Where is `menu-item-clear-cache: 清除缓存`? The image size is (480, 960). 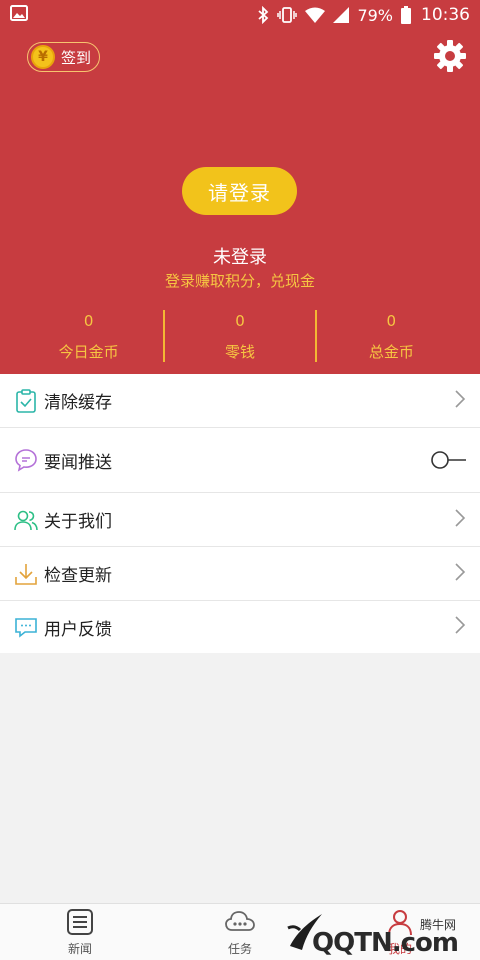
menu-item-clear-cache: 清除缓存 is located at coordinates (240, 401).